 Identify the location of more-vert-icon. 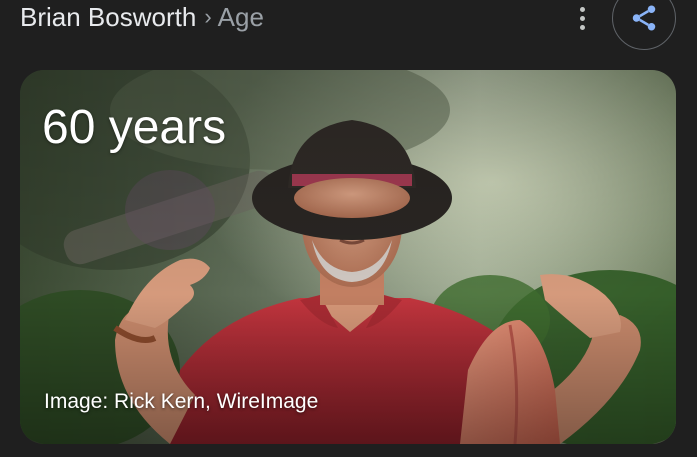
(582, 9).